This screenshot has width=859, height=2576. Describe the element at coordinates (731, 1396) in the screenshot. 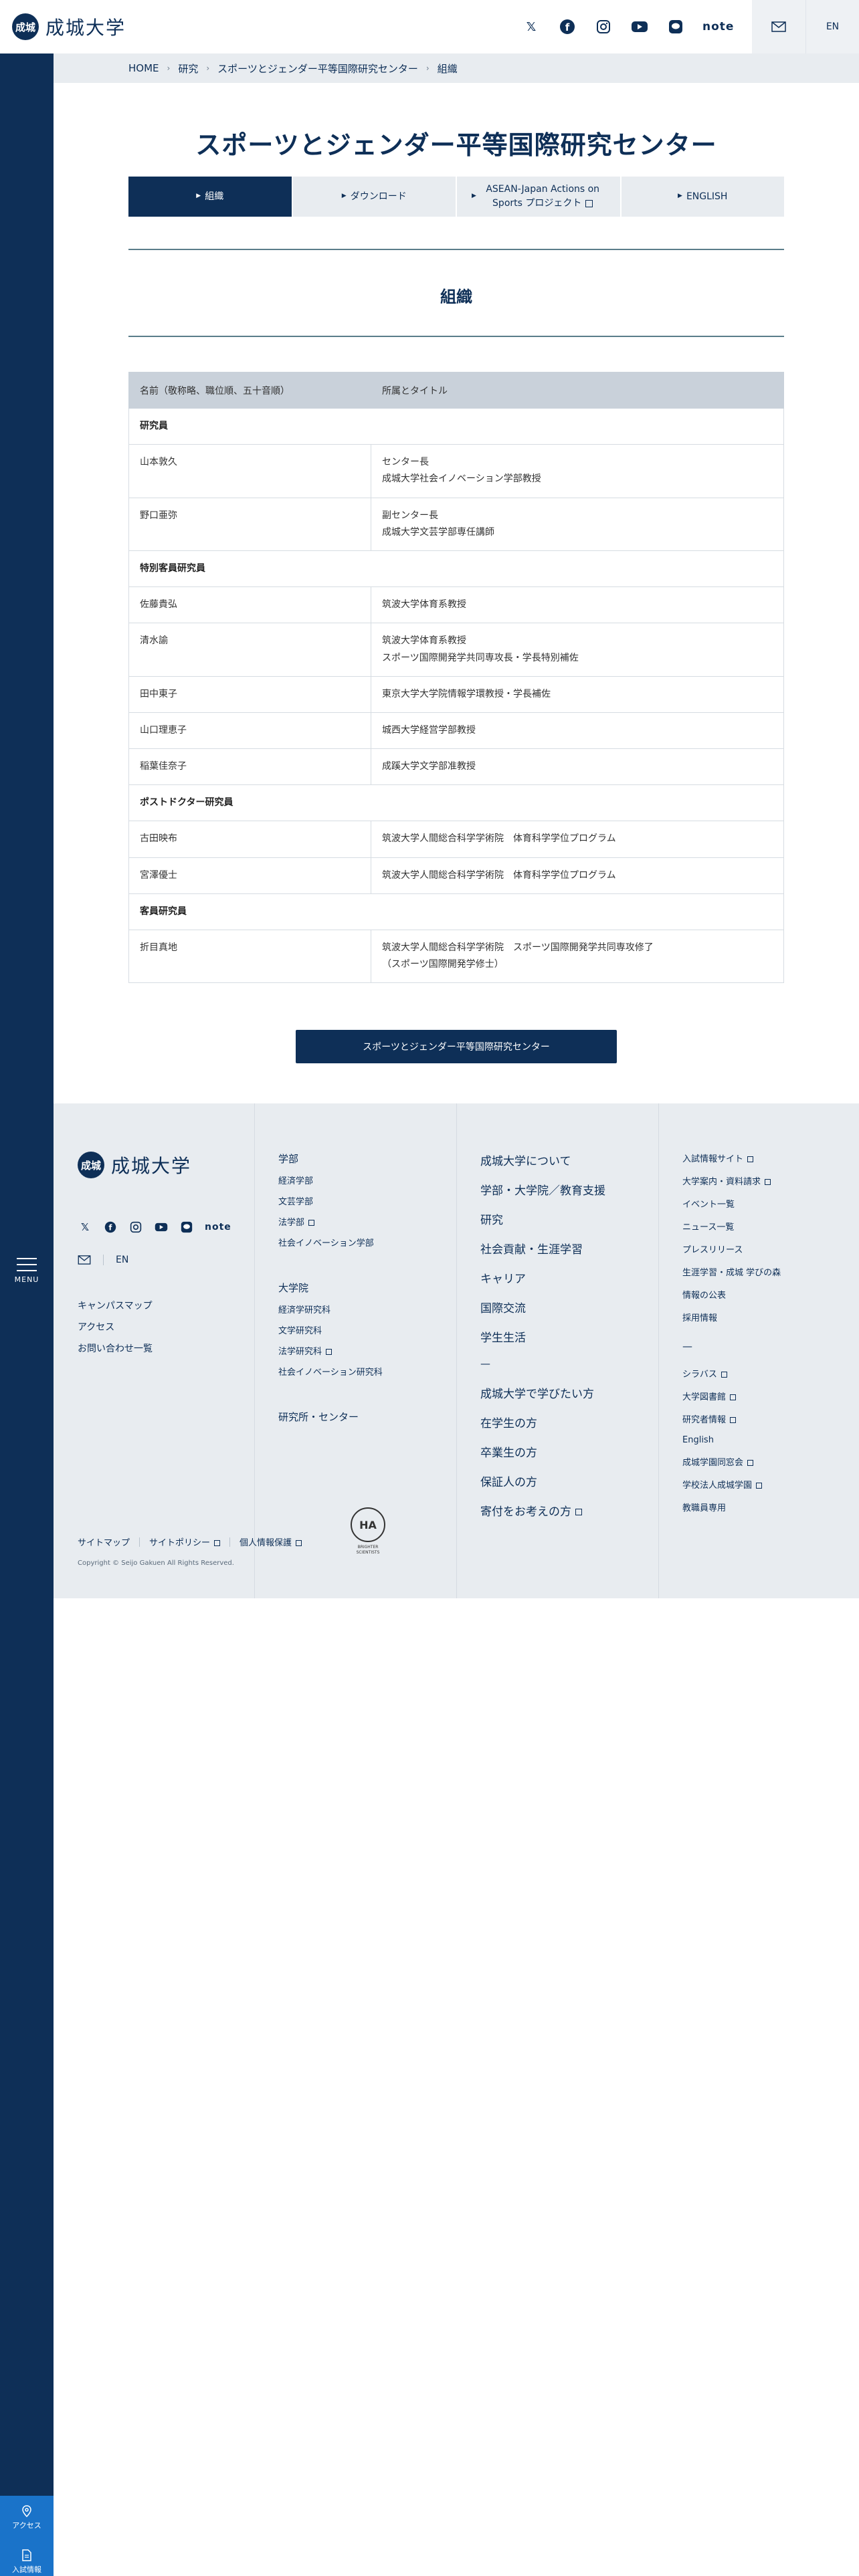

I see `footer-link: 大学図書館` at that location.